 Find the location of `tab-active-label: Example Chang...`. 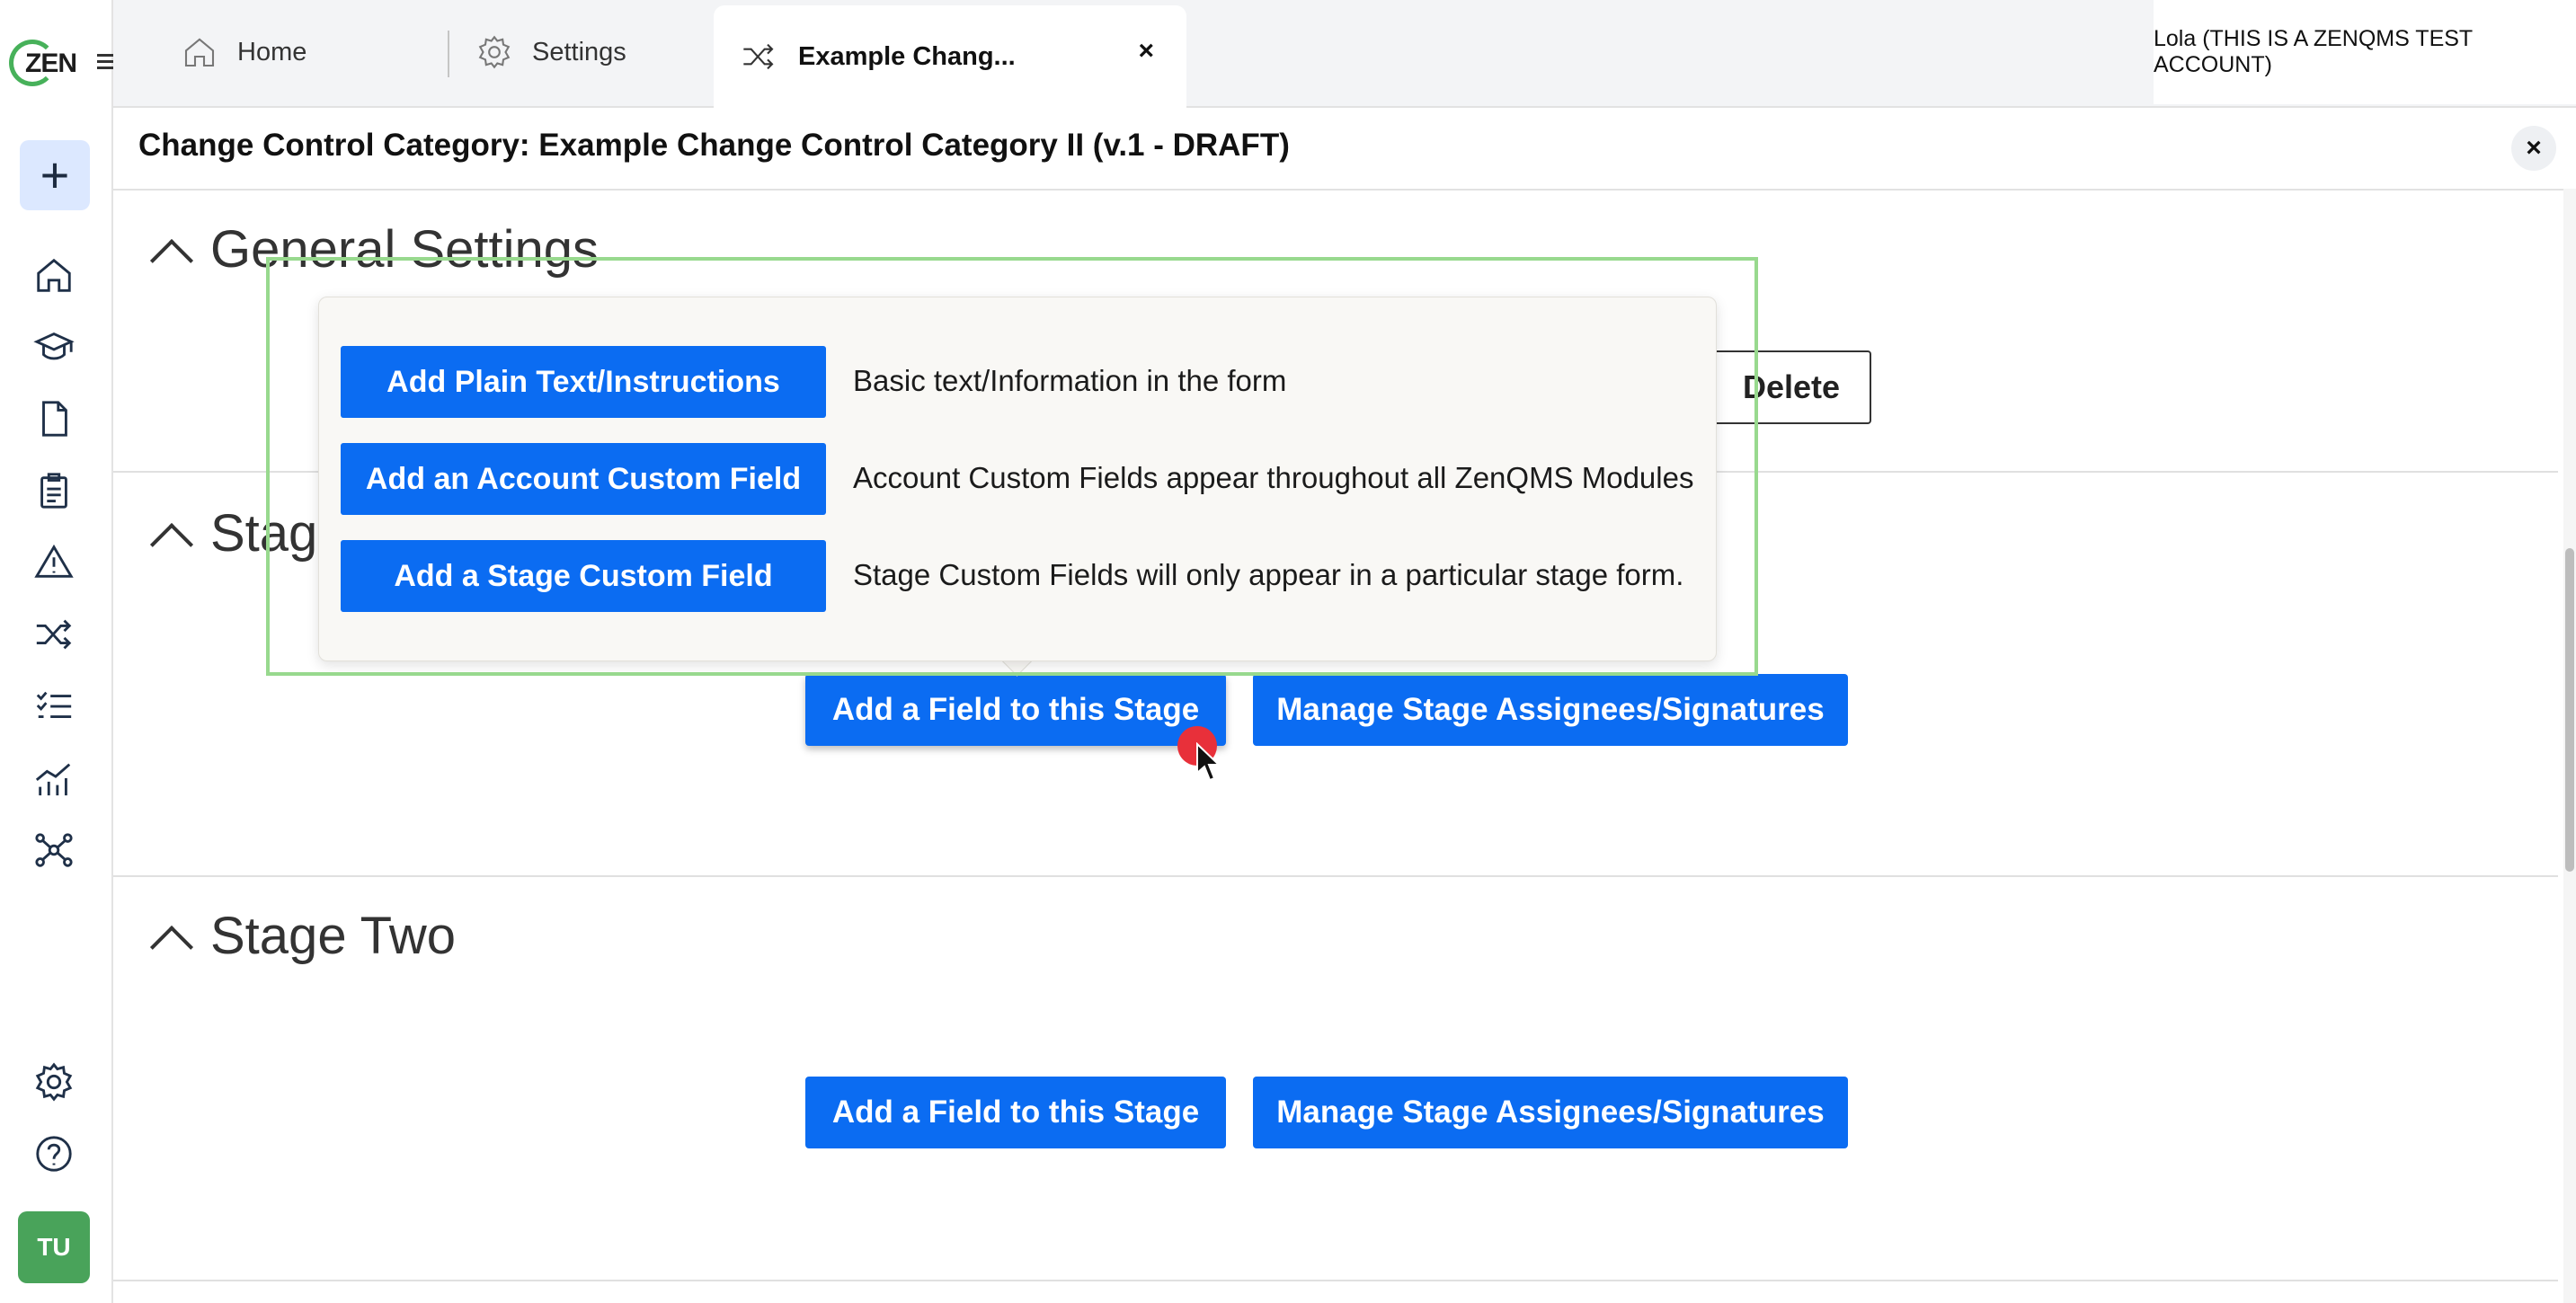

tab-active-label: Example Chang... is located at coordinates (907, 56).